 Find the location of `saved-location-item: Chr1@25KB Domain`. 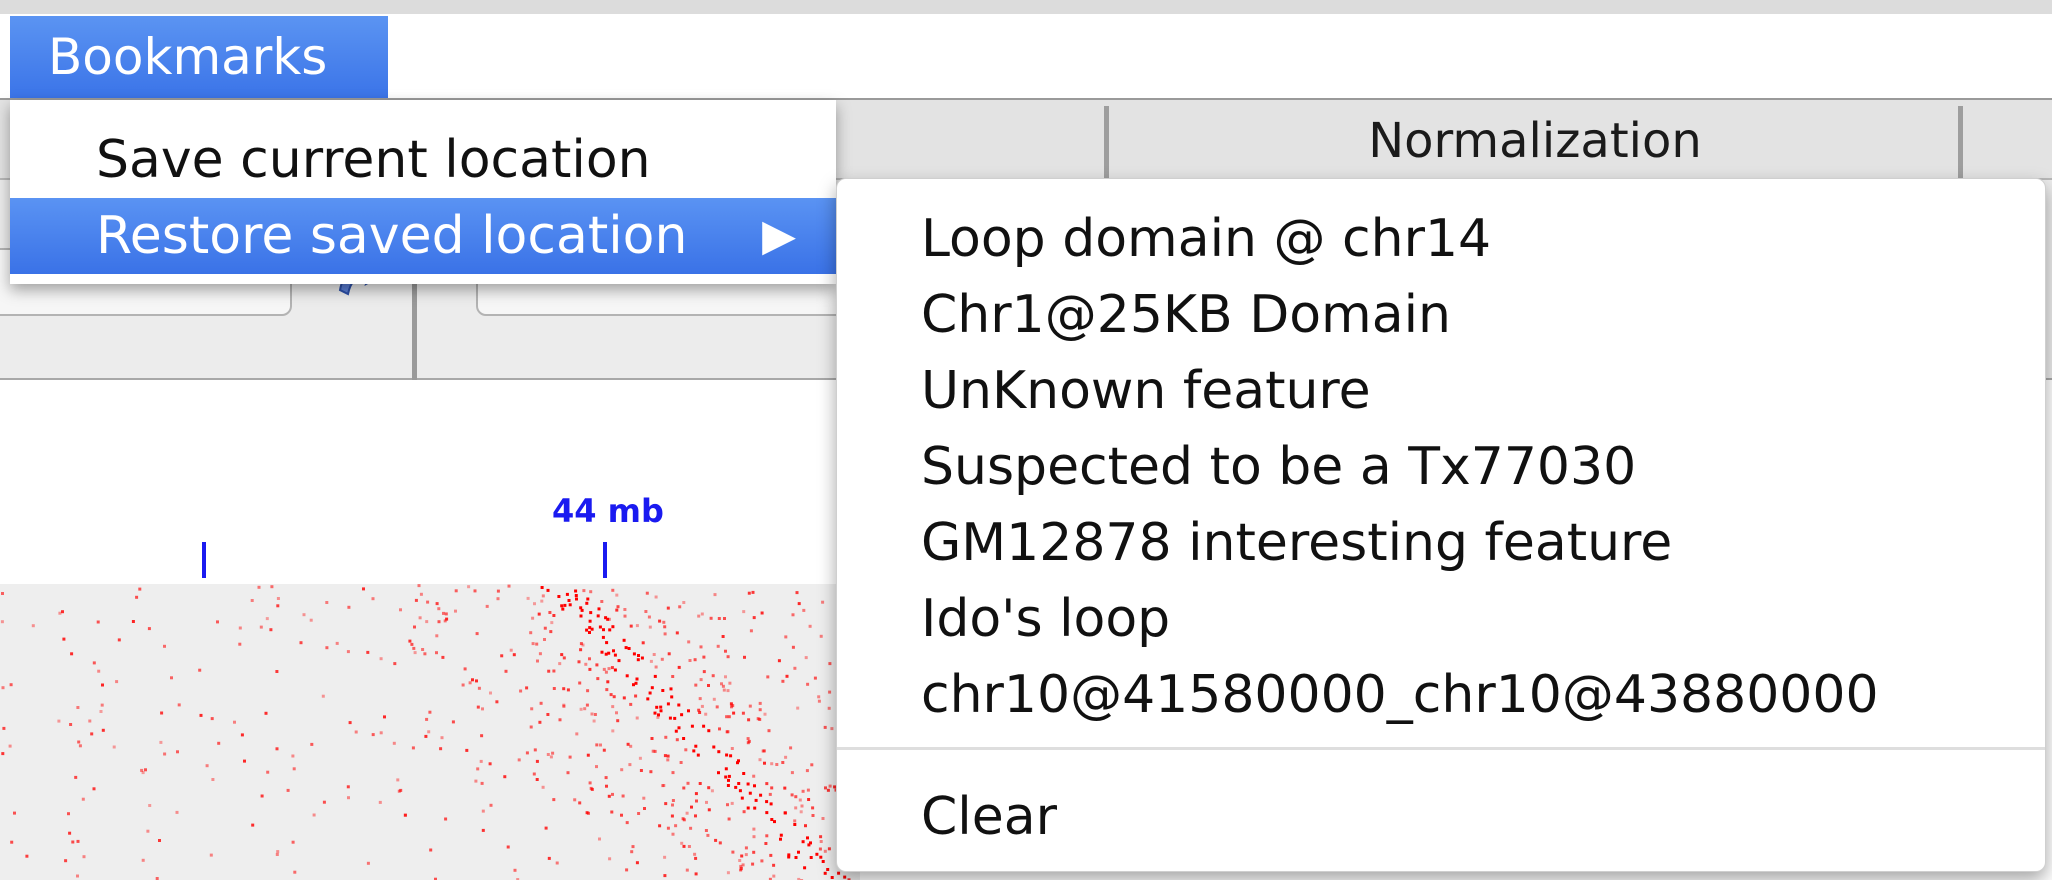

saved-location-item: Chr1@25KB Domain is located at coordinates (1186, 315).